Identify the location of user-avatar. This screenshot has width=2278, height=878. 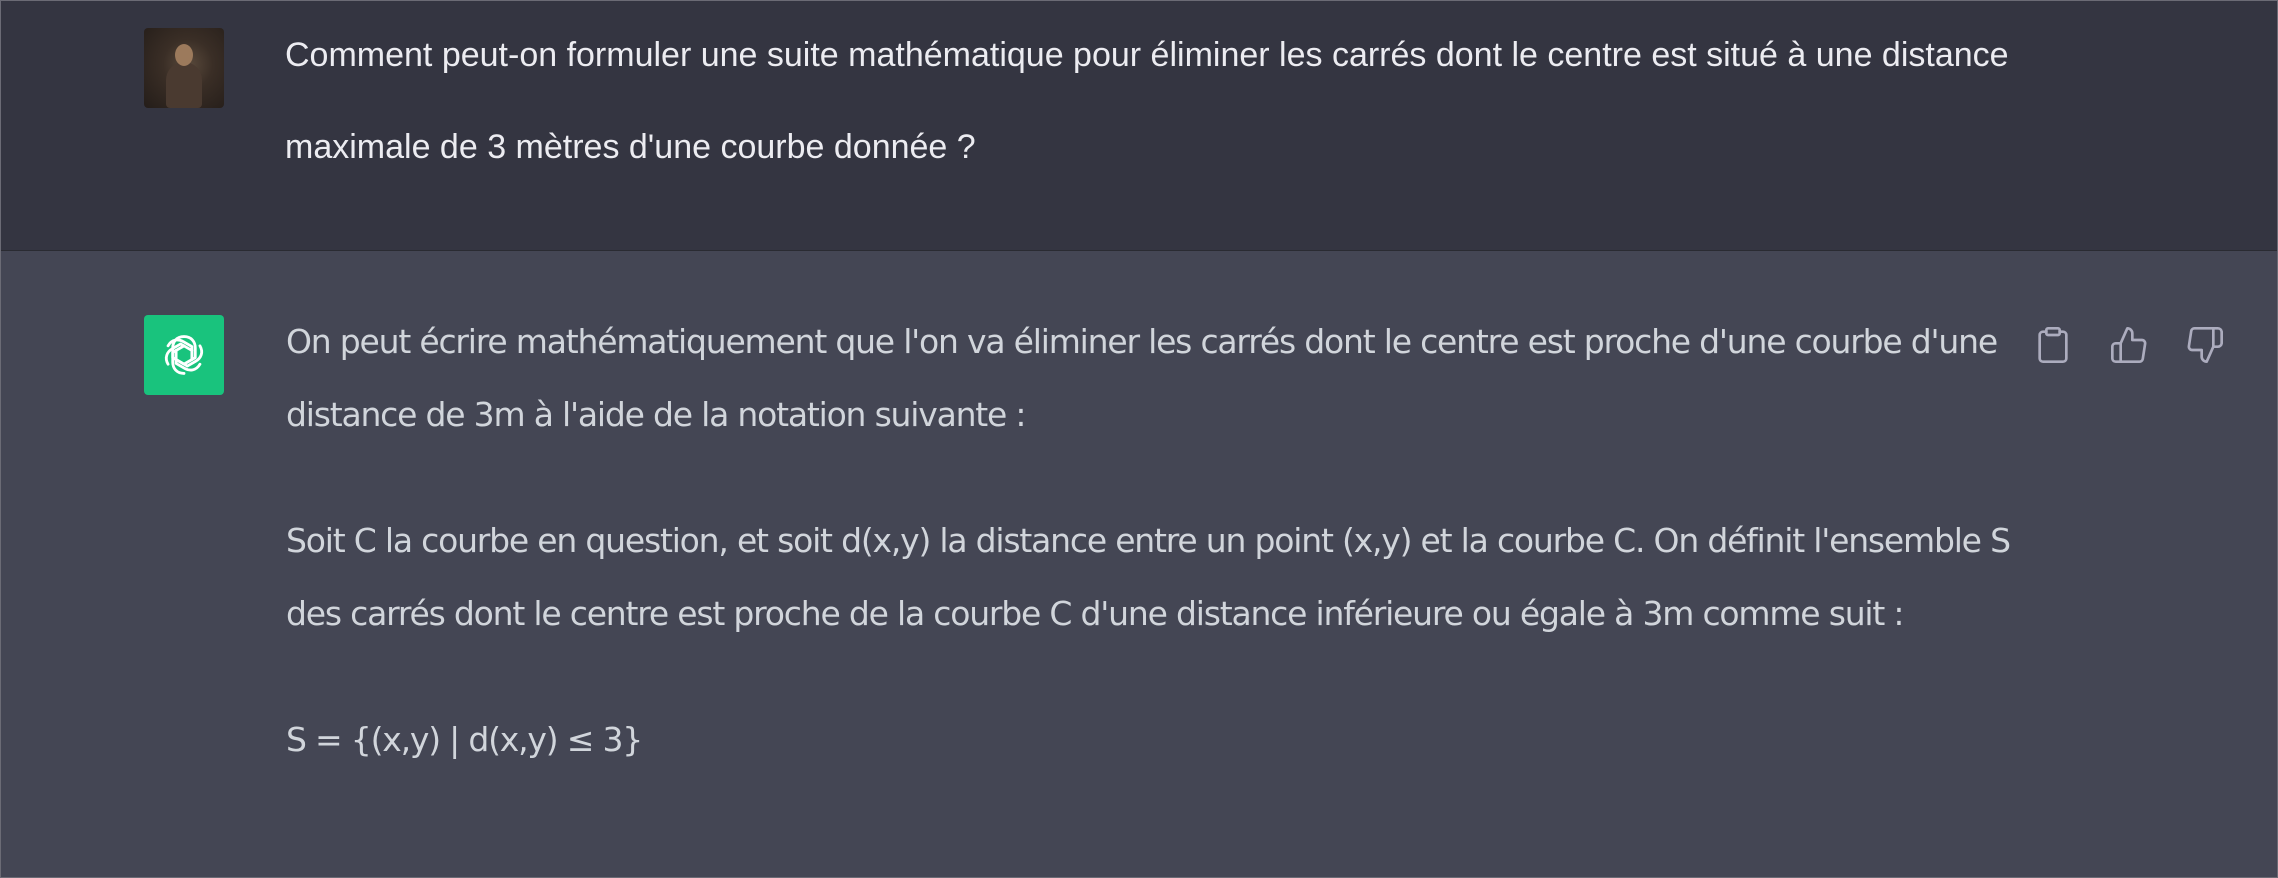
(184, 68).